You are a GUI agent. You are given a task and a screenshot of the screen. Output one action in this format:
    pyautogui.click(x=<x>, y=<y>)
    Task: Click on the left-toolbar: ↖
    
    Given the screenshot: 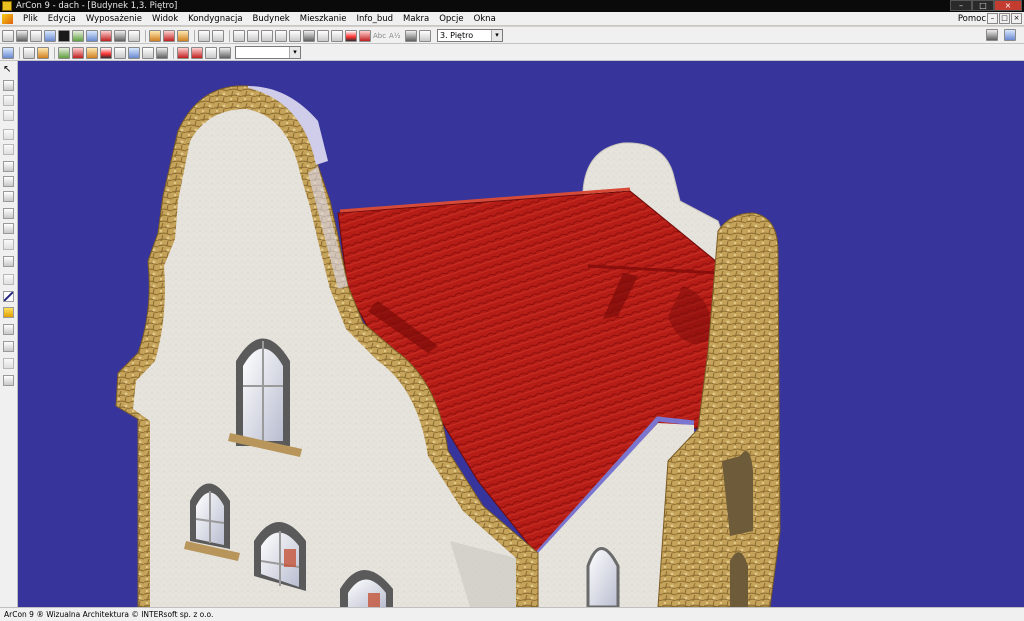 What is the action you would take?
    pyautogui.click(x=9, y=334)
    